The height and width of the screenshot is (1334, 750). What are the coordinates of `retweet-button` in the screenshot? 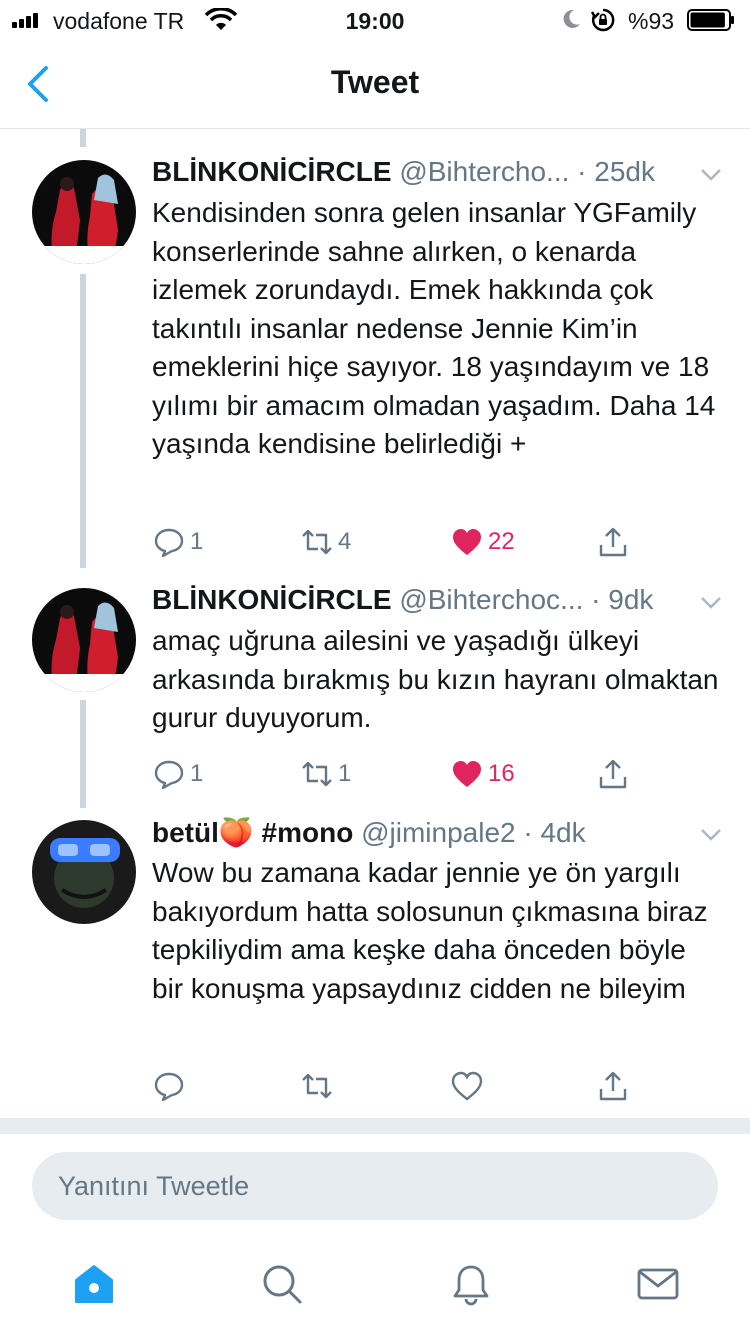 It's located at (319, 1086).